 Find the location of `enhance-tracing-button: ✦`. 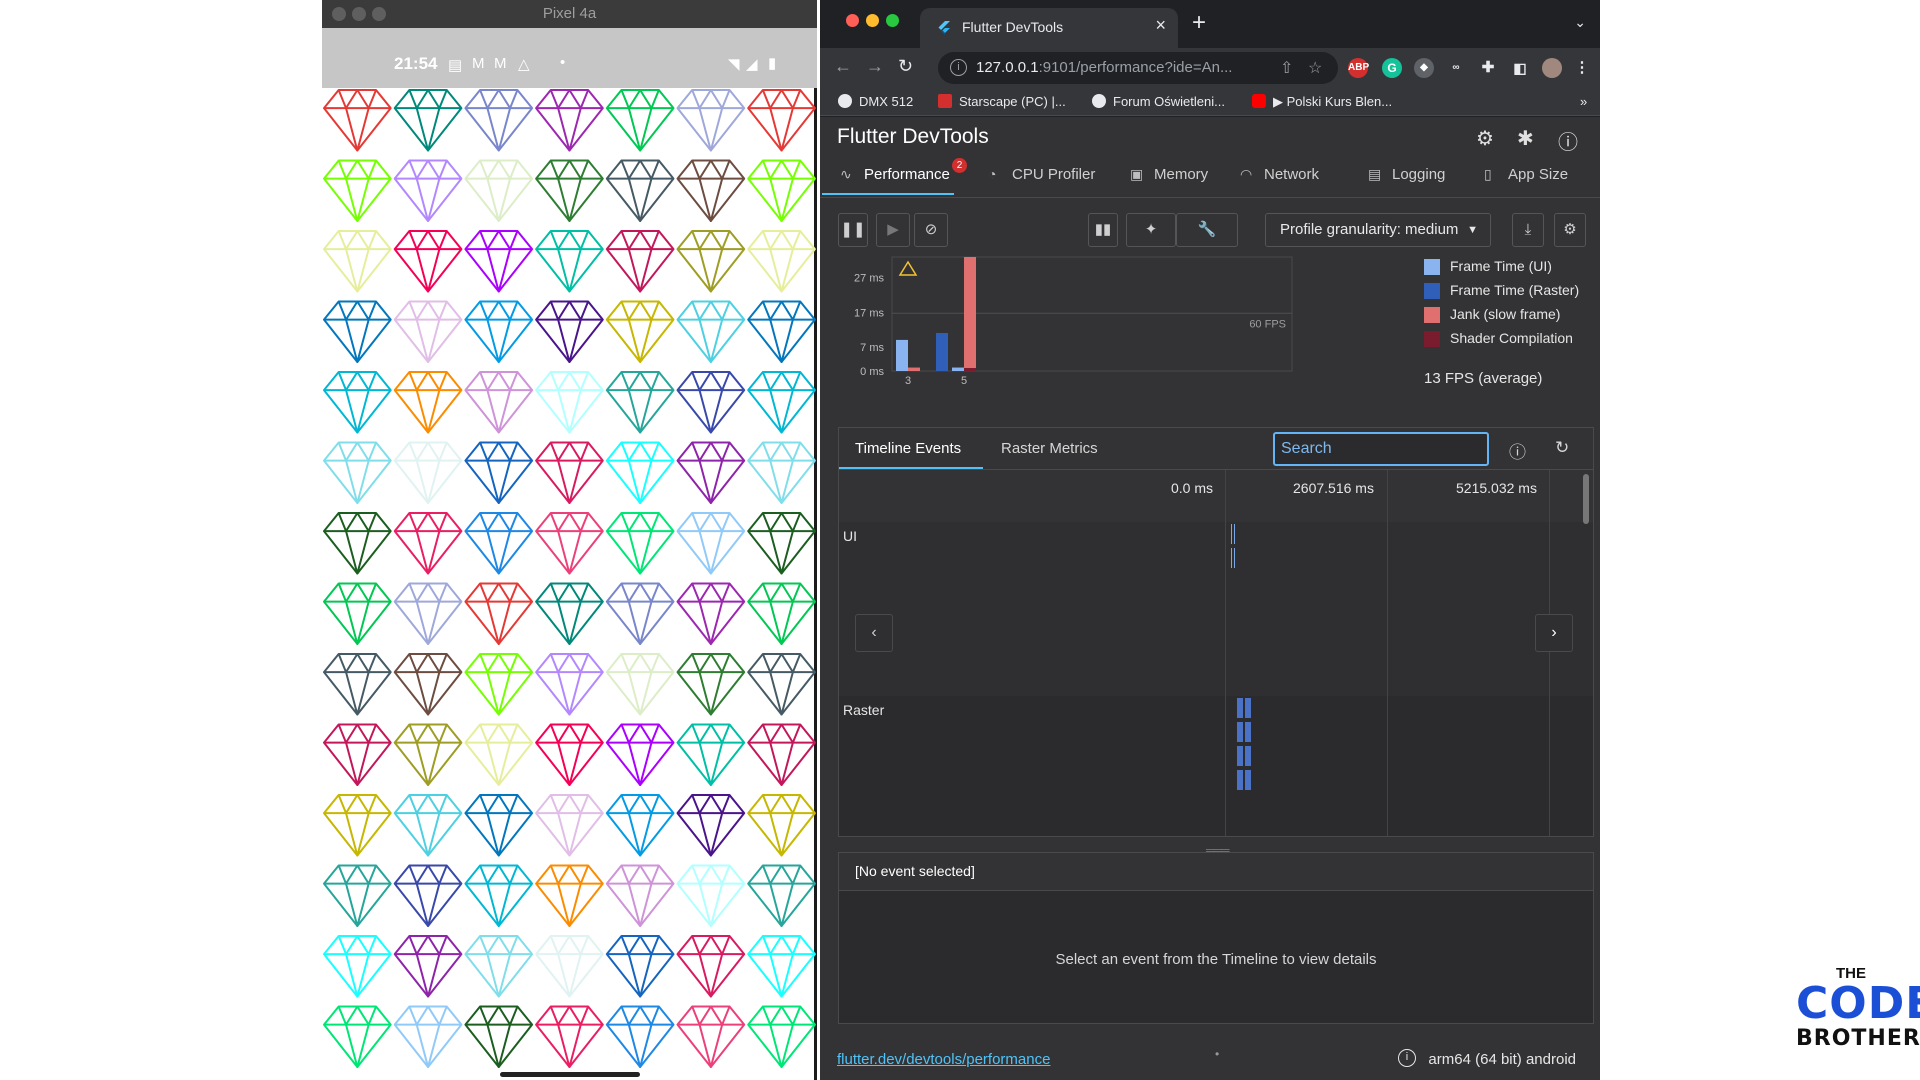

enhance-tracing-button: ✦ is located at coordinates (1151, 230).